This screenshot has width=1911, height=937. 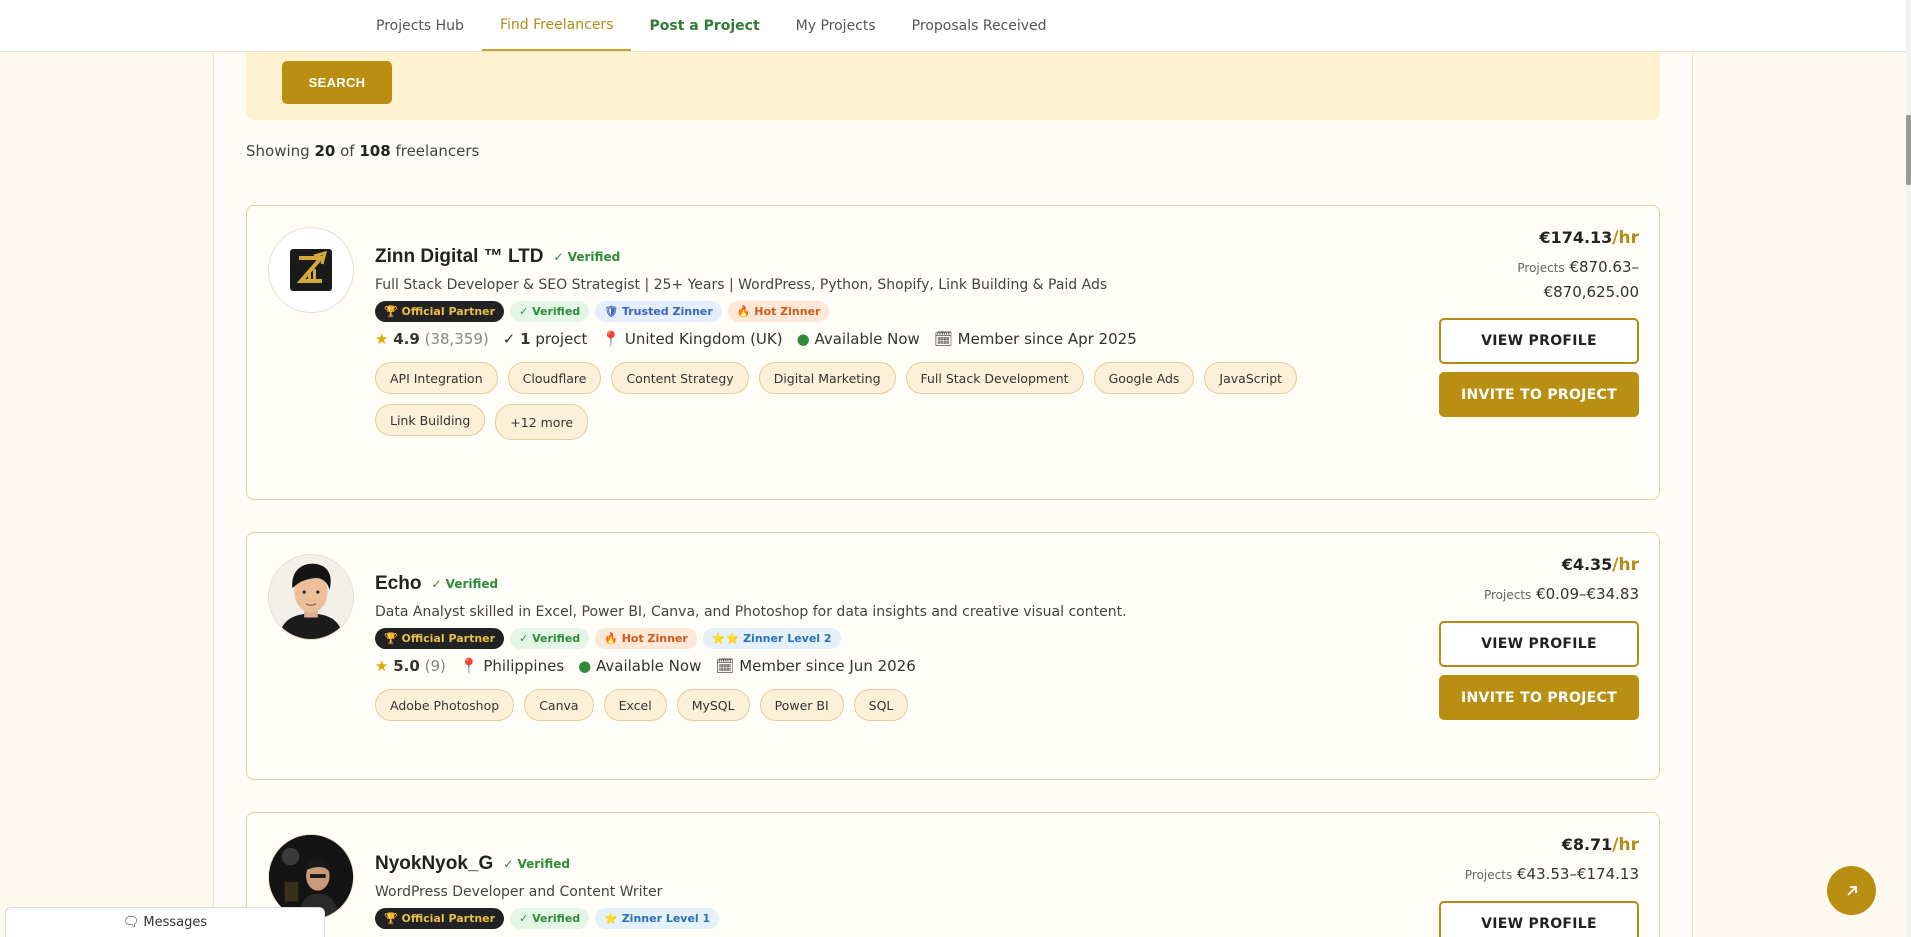 I want to click on nav-find-freelancers: Find Freelancers, so click(x=556, y=25).